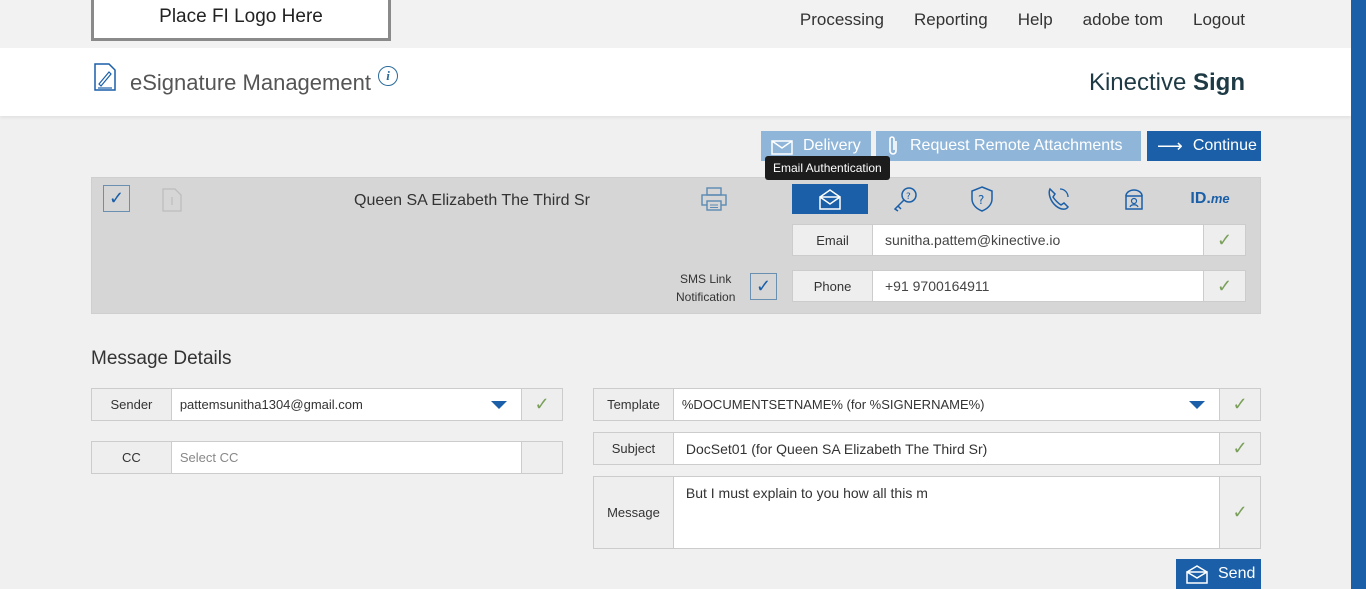 This screenshot has width=1366, height=589. What do you see at coordinates (832, 145) in the screenshot?
I see `delivery-label: Delivery` at bounding box center [832, 145].